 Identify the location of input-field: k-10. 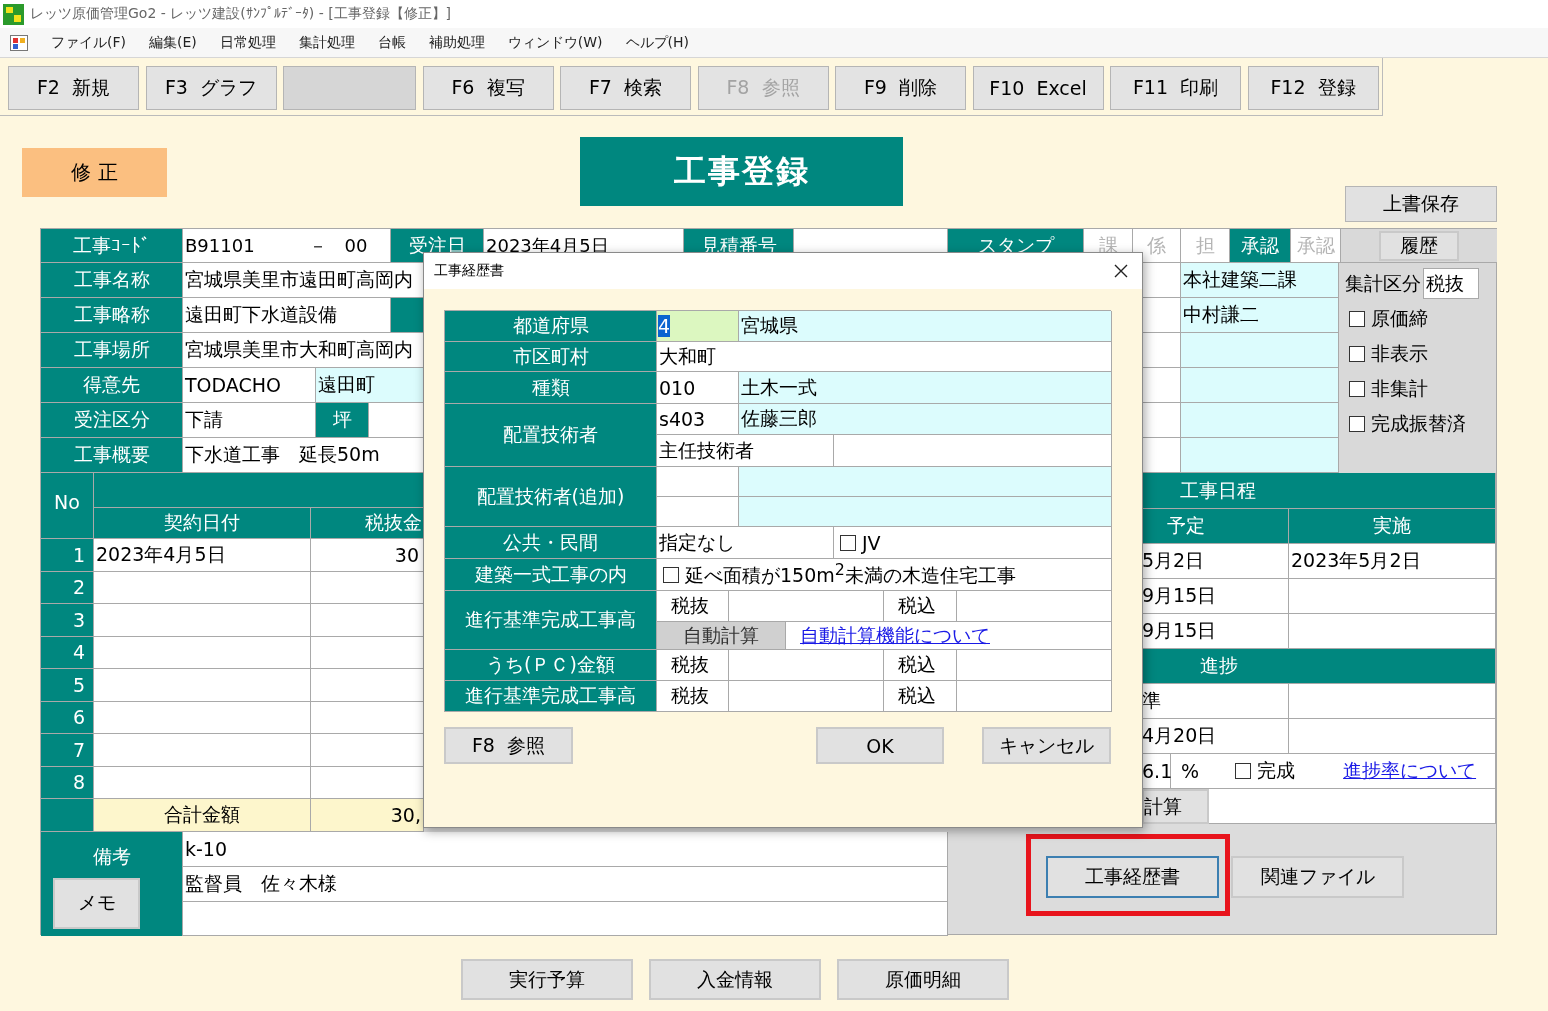
(565, 849).